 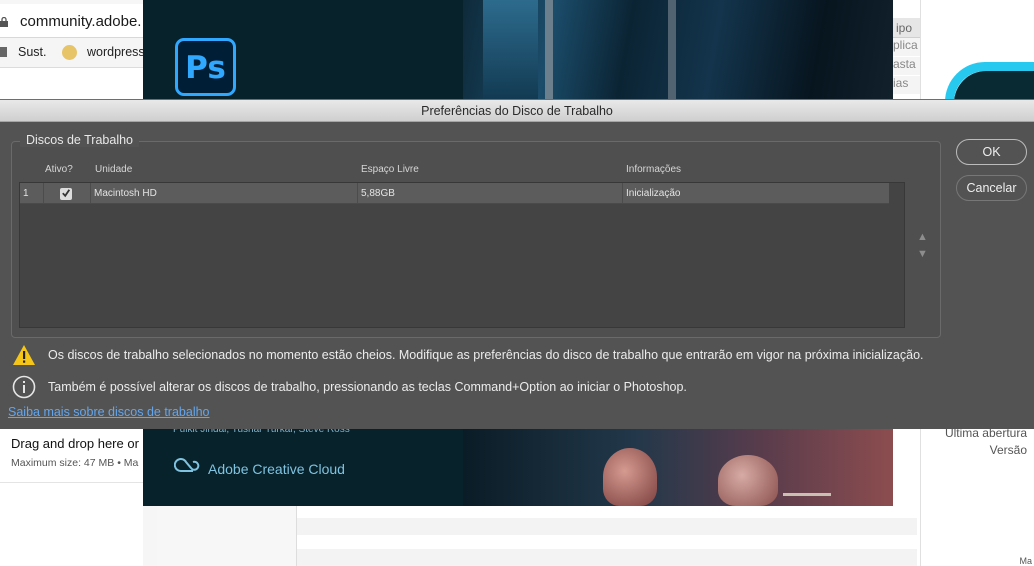 What do you see at coordinates (906, 47) in the screenshot?
I see `list-item: plica` at bounding box center [906, 47].